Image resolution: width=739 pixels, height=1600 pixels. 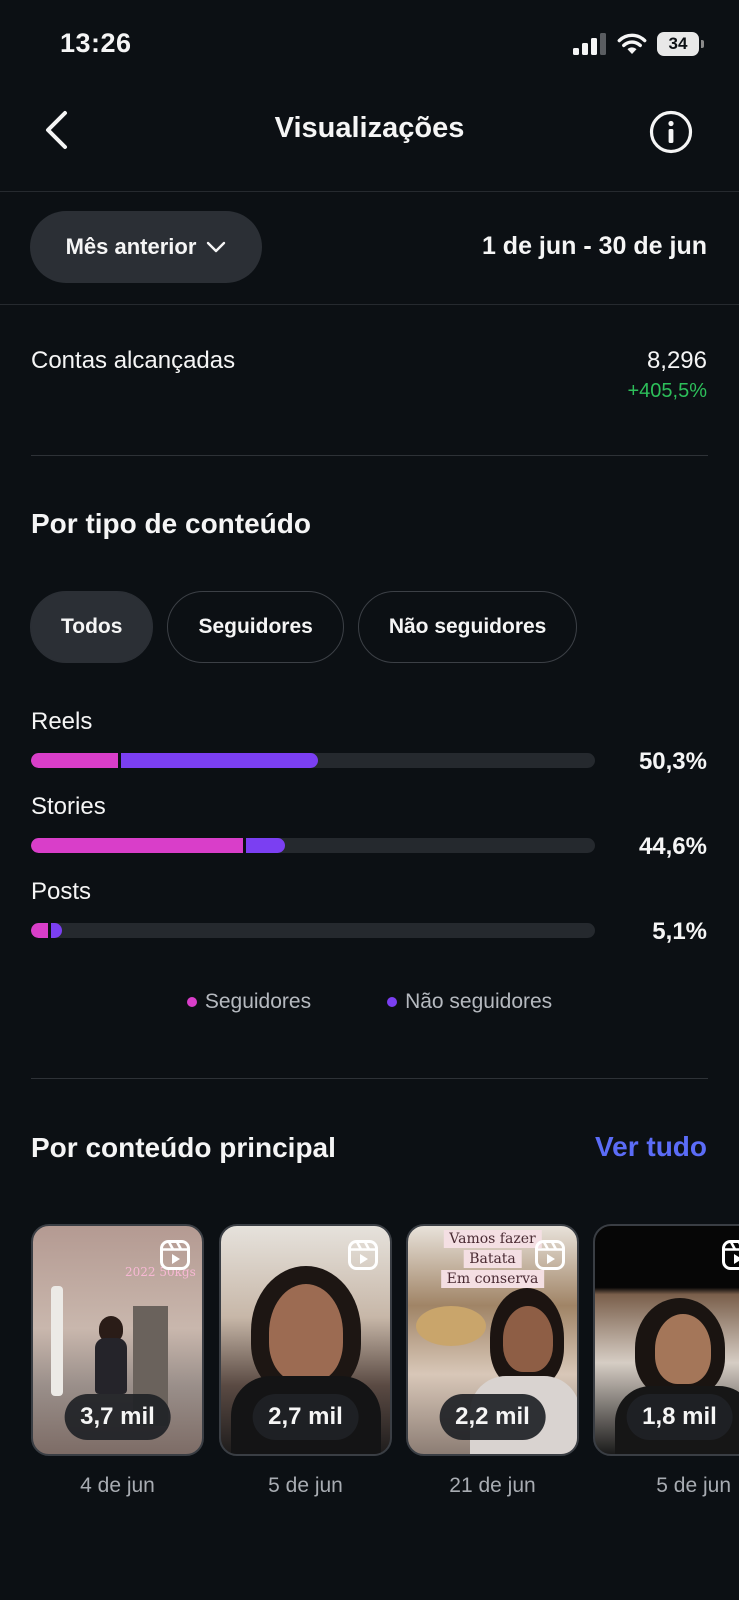 I want to click on wifi-icon, so click(x=632, y=43).